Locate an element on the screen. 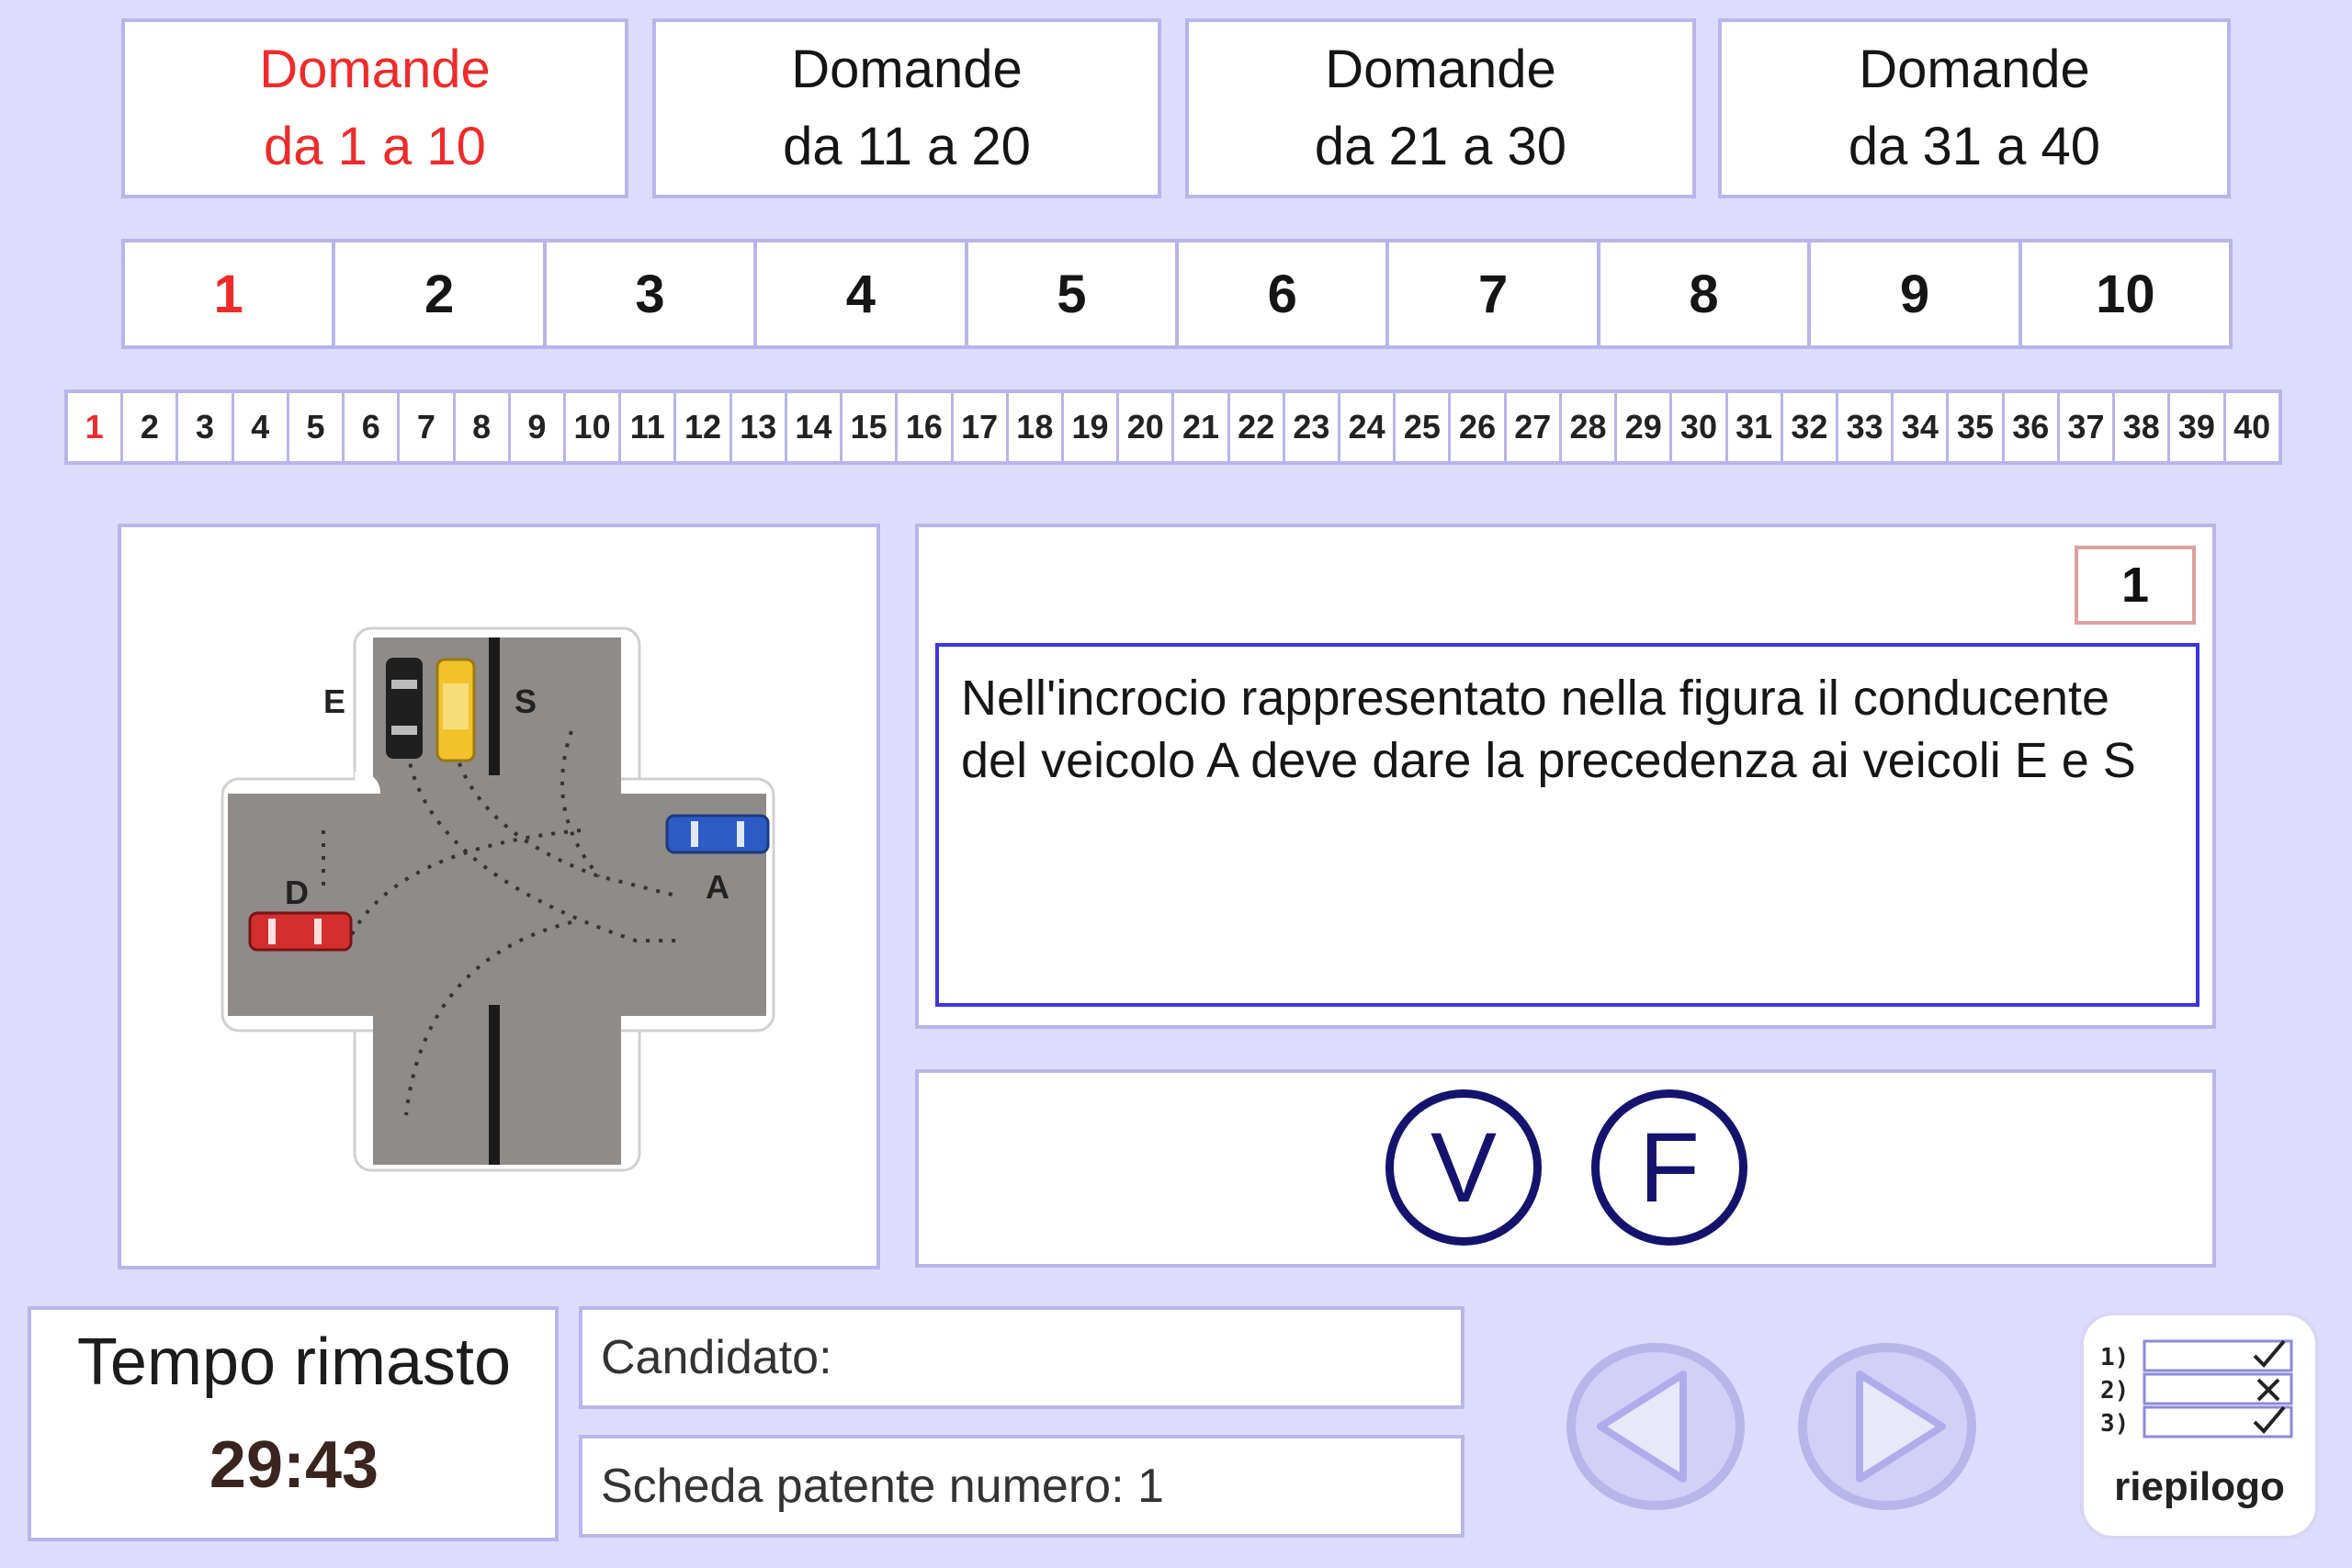 Image resolution: width=2352 pixels, height=1568 pixels. tab-questions-11-20: Domande da 11 a 20 is located at coordinates (906, 108).